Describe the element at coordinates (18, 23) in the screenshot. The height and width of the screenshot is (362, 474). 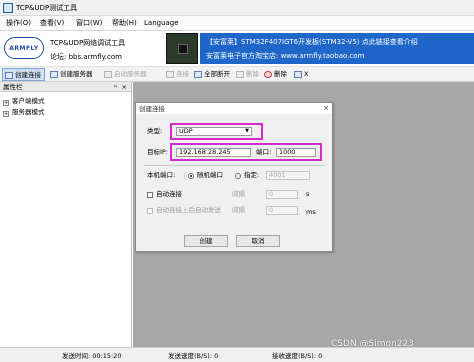
I see `menu-operate: 操作(O)` at that location.